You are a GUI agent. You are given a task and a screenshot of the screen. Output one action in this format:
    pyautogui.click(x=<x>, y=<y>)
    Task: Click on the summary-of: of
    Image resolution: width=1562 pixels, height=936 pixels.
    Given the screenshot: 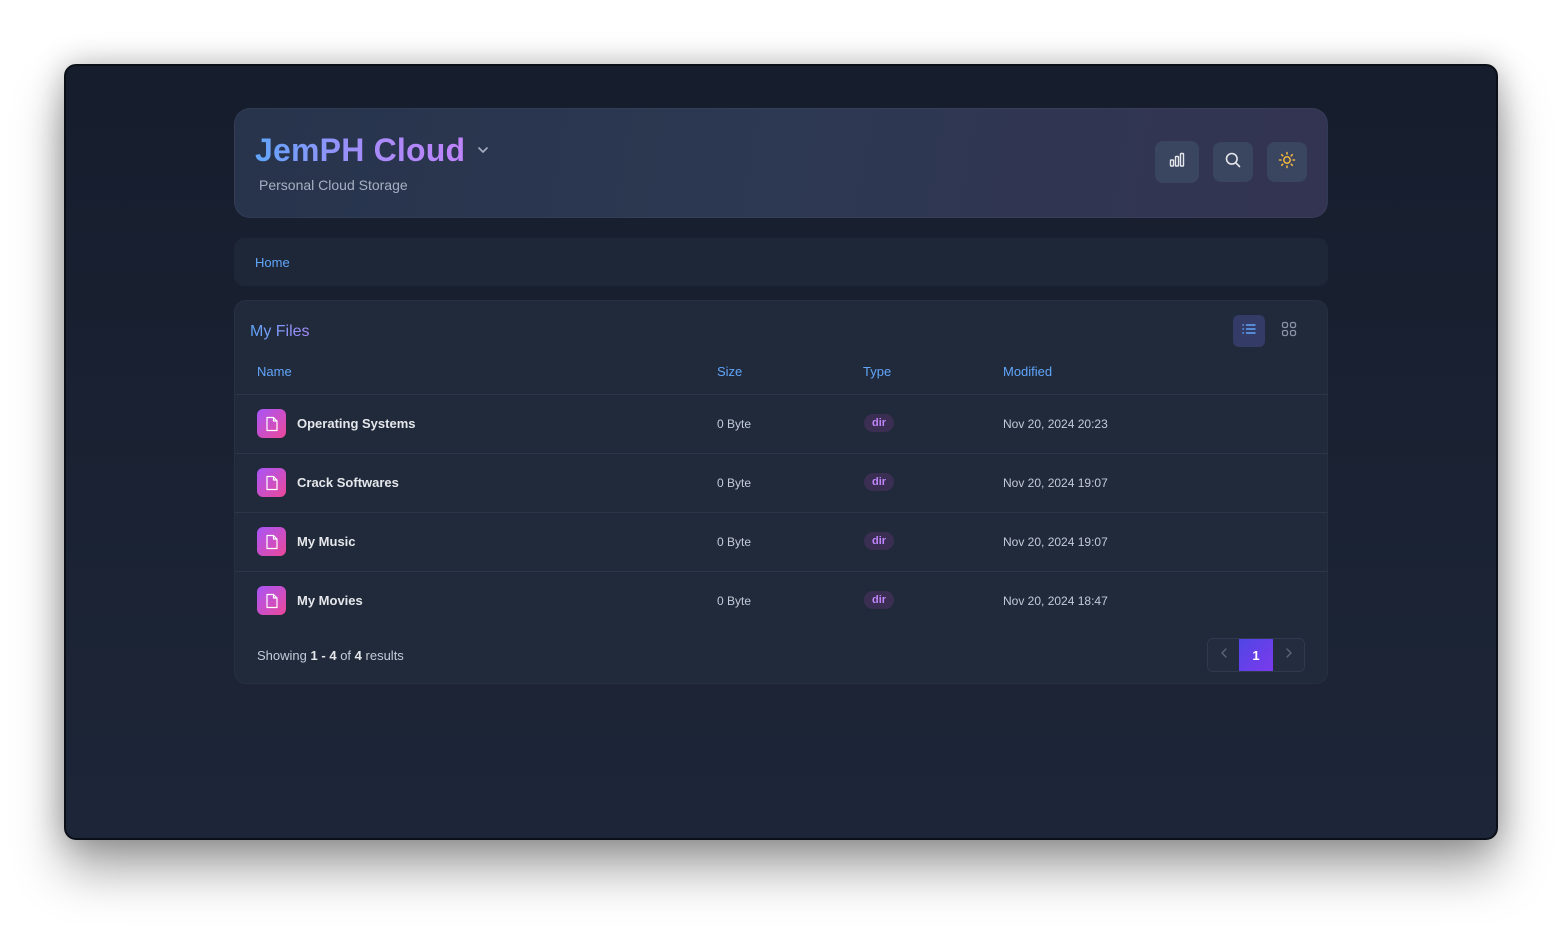 What is the action you would take?
    pyautogui.click(x=346, y=655)
    